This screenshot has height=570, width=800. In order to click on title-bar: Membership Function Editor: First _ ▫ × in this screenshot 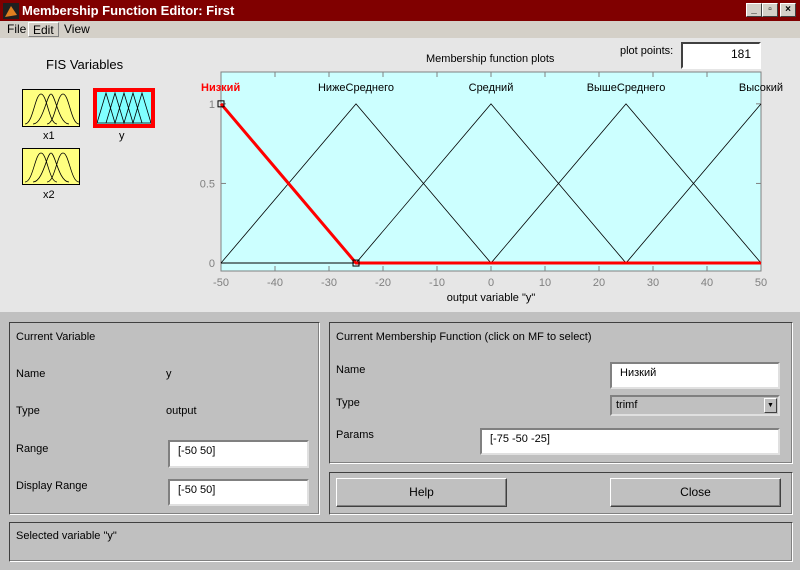, I will do `click(400, 10)`.